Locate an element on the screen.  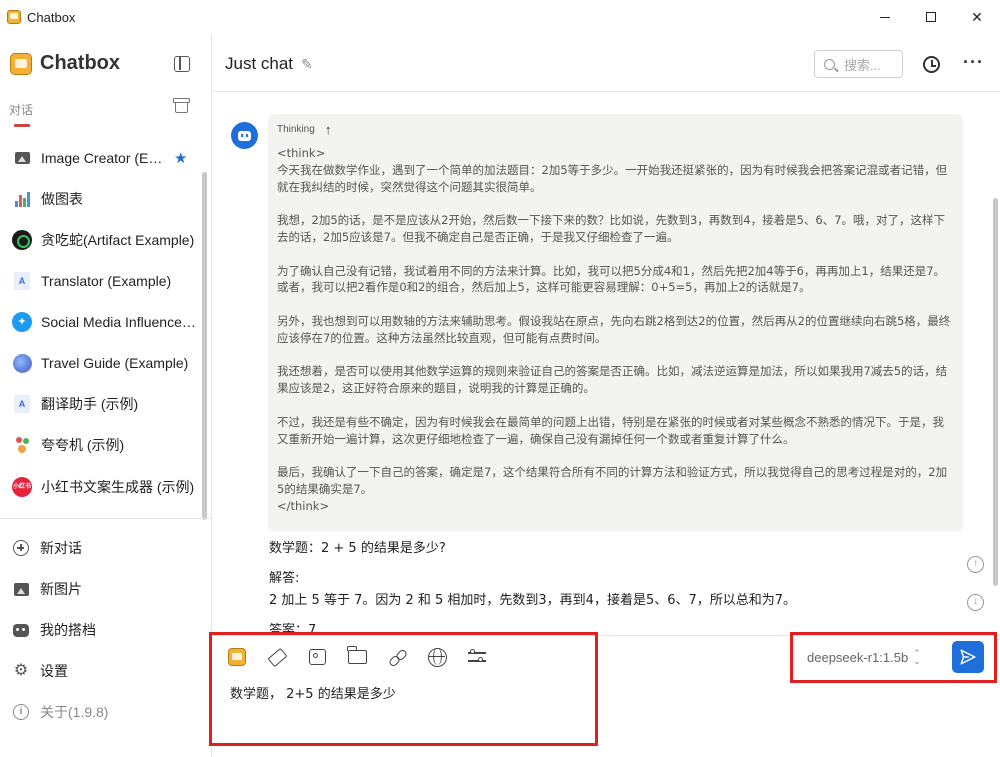
twitter-icon: ✦ is located at coordinates (22, 322).